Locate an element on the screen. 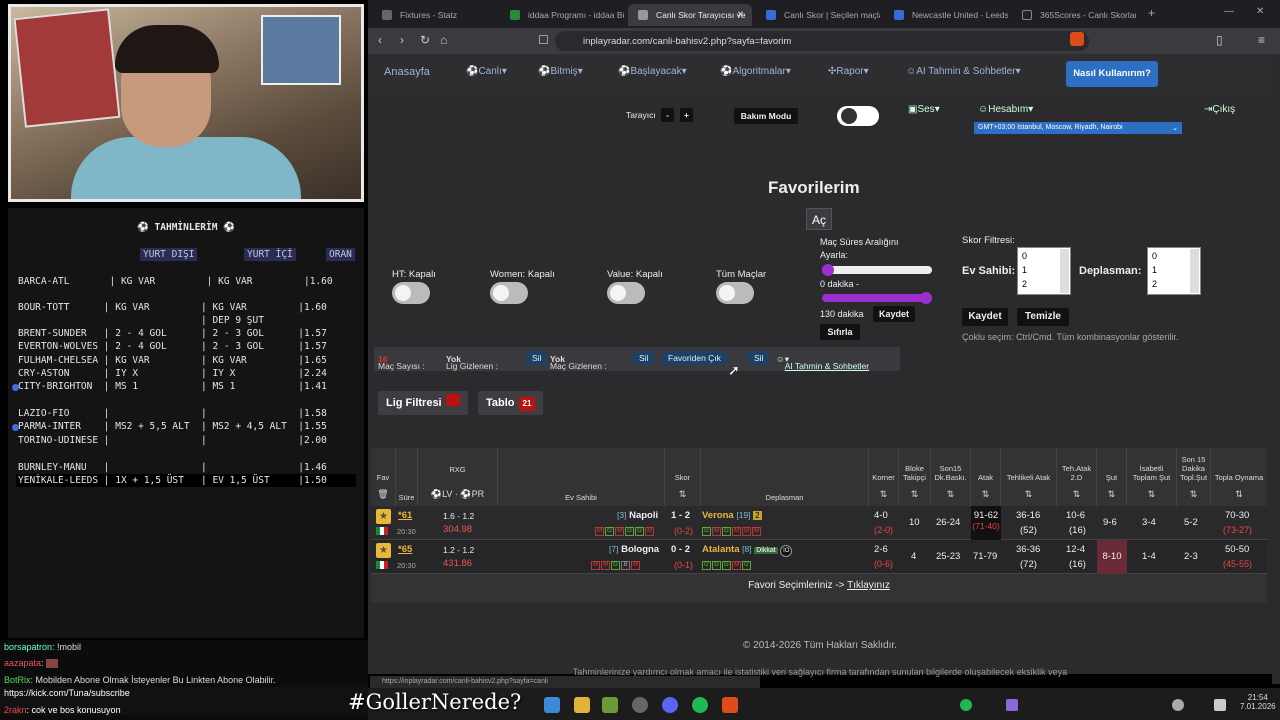 This screenshot has height=720, width=1280. ht-toggle is located at coordinates (411, 293).